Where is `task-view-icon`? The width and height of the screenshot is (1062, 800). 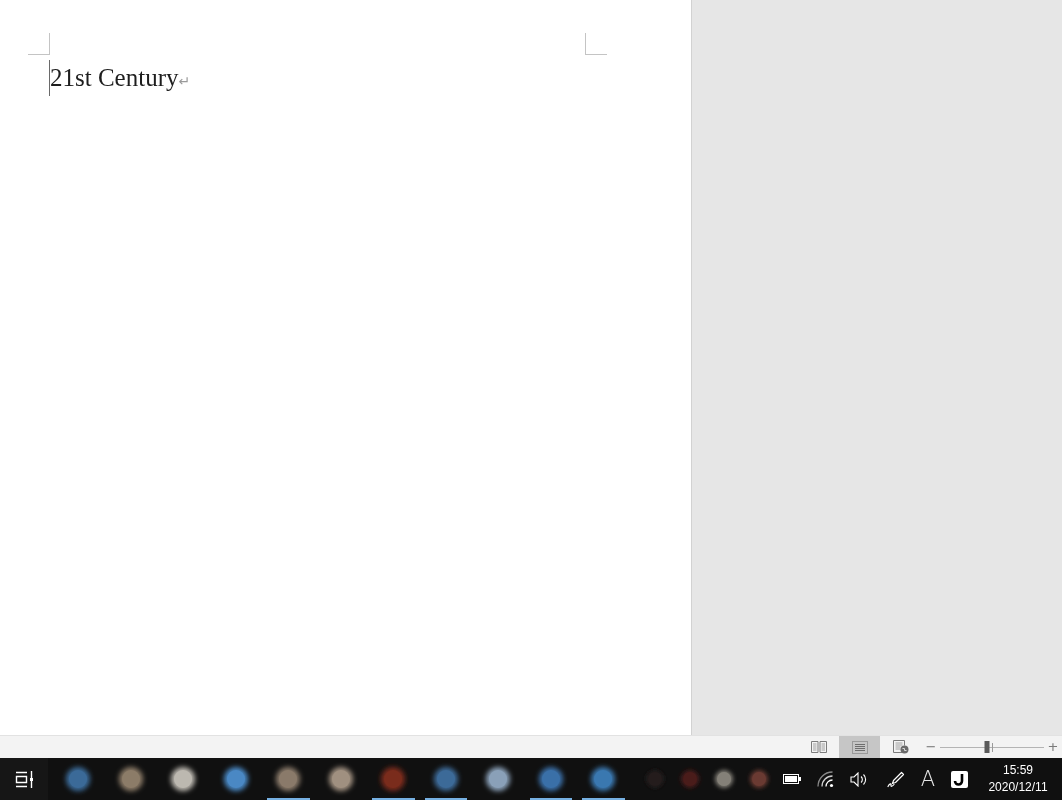
task-view-icon is located at coordinates (24, 779).